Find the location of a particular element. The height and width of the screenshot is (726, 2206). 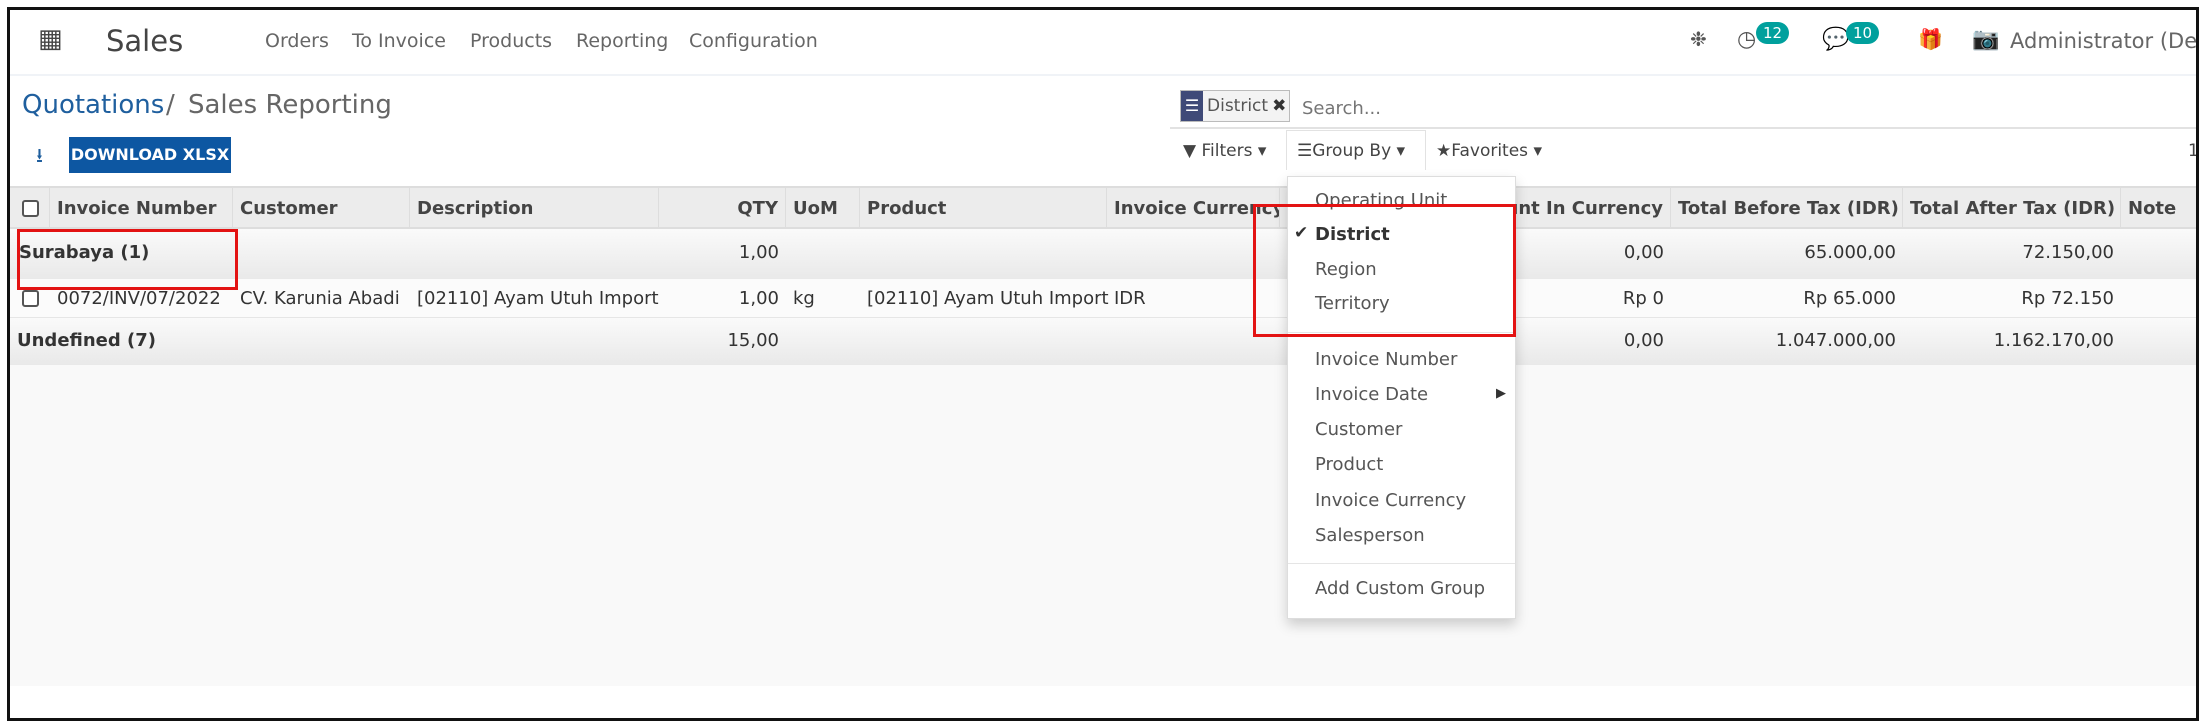

user-menu: Administrator (Dem is located at coordinates (2103, 41).